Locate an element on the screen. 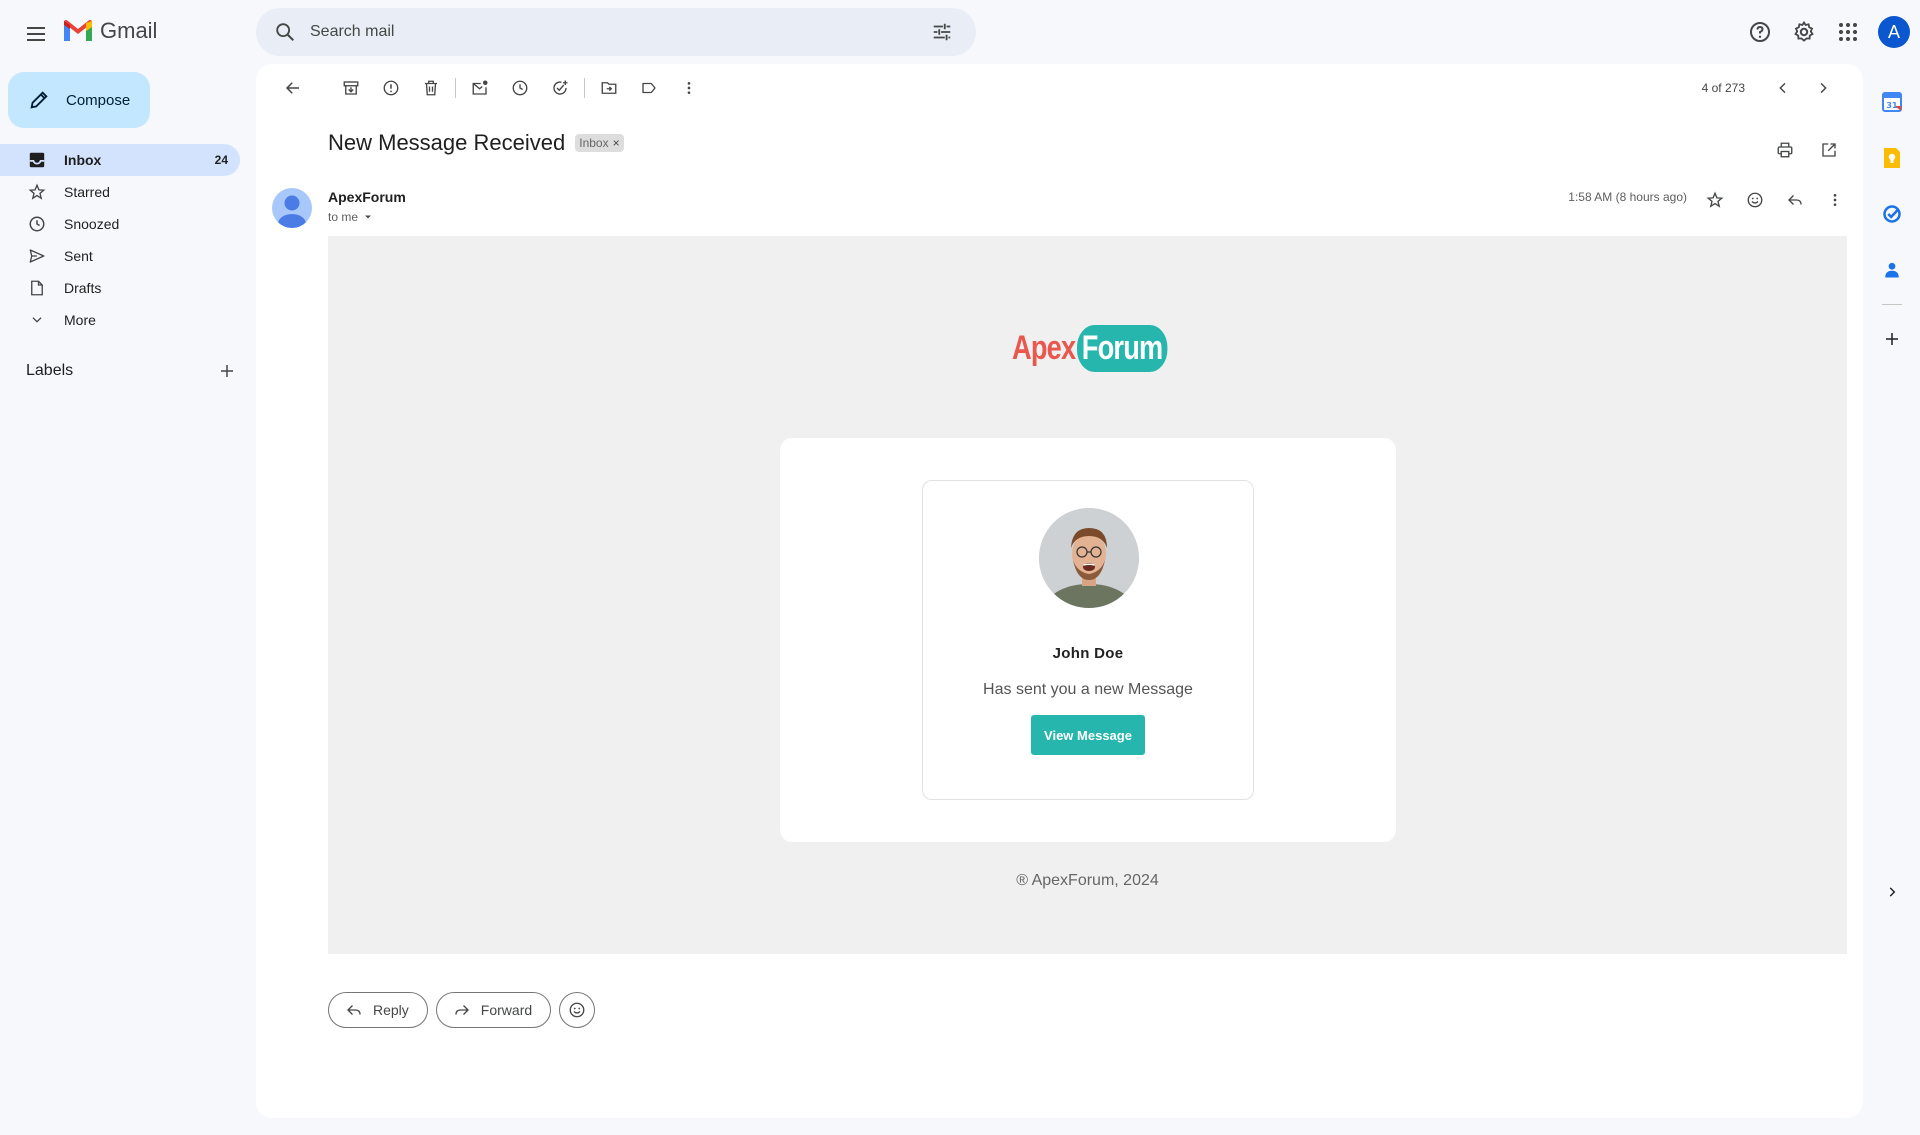 Image resolution: width=1920 pixels, height=1135 pixels. react-button is located at coordinates (577, 1010).